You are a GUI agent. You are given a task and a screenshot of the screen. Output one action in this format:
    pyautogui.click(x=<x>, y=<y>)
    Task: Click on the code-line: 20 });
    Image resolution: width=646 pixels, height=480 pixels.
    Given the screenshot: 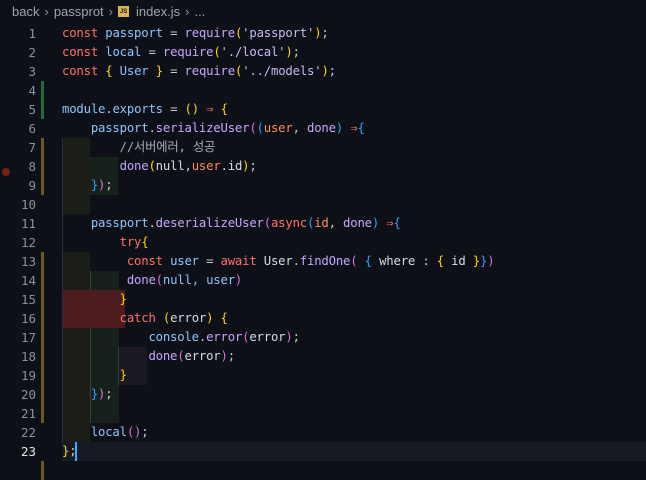 What is the action you would take?
    pyautogui.click(x=323, y=394)
    